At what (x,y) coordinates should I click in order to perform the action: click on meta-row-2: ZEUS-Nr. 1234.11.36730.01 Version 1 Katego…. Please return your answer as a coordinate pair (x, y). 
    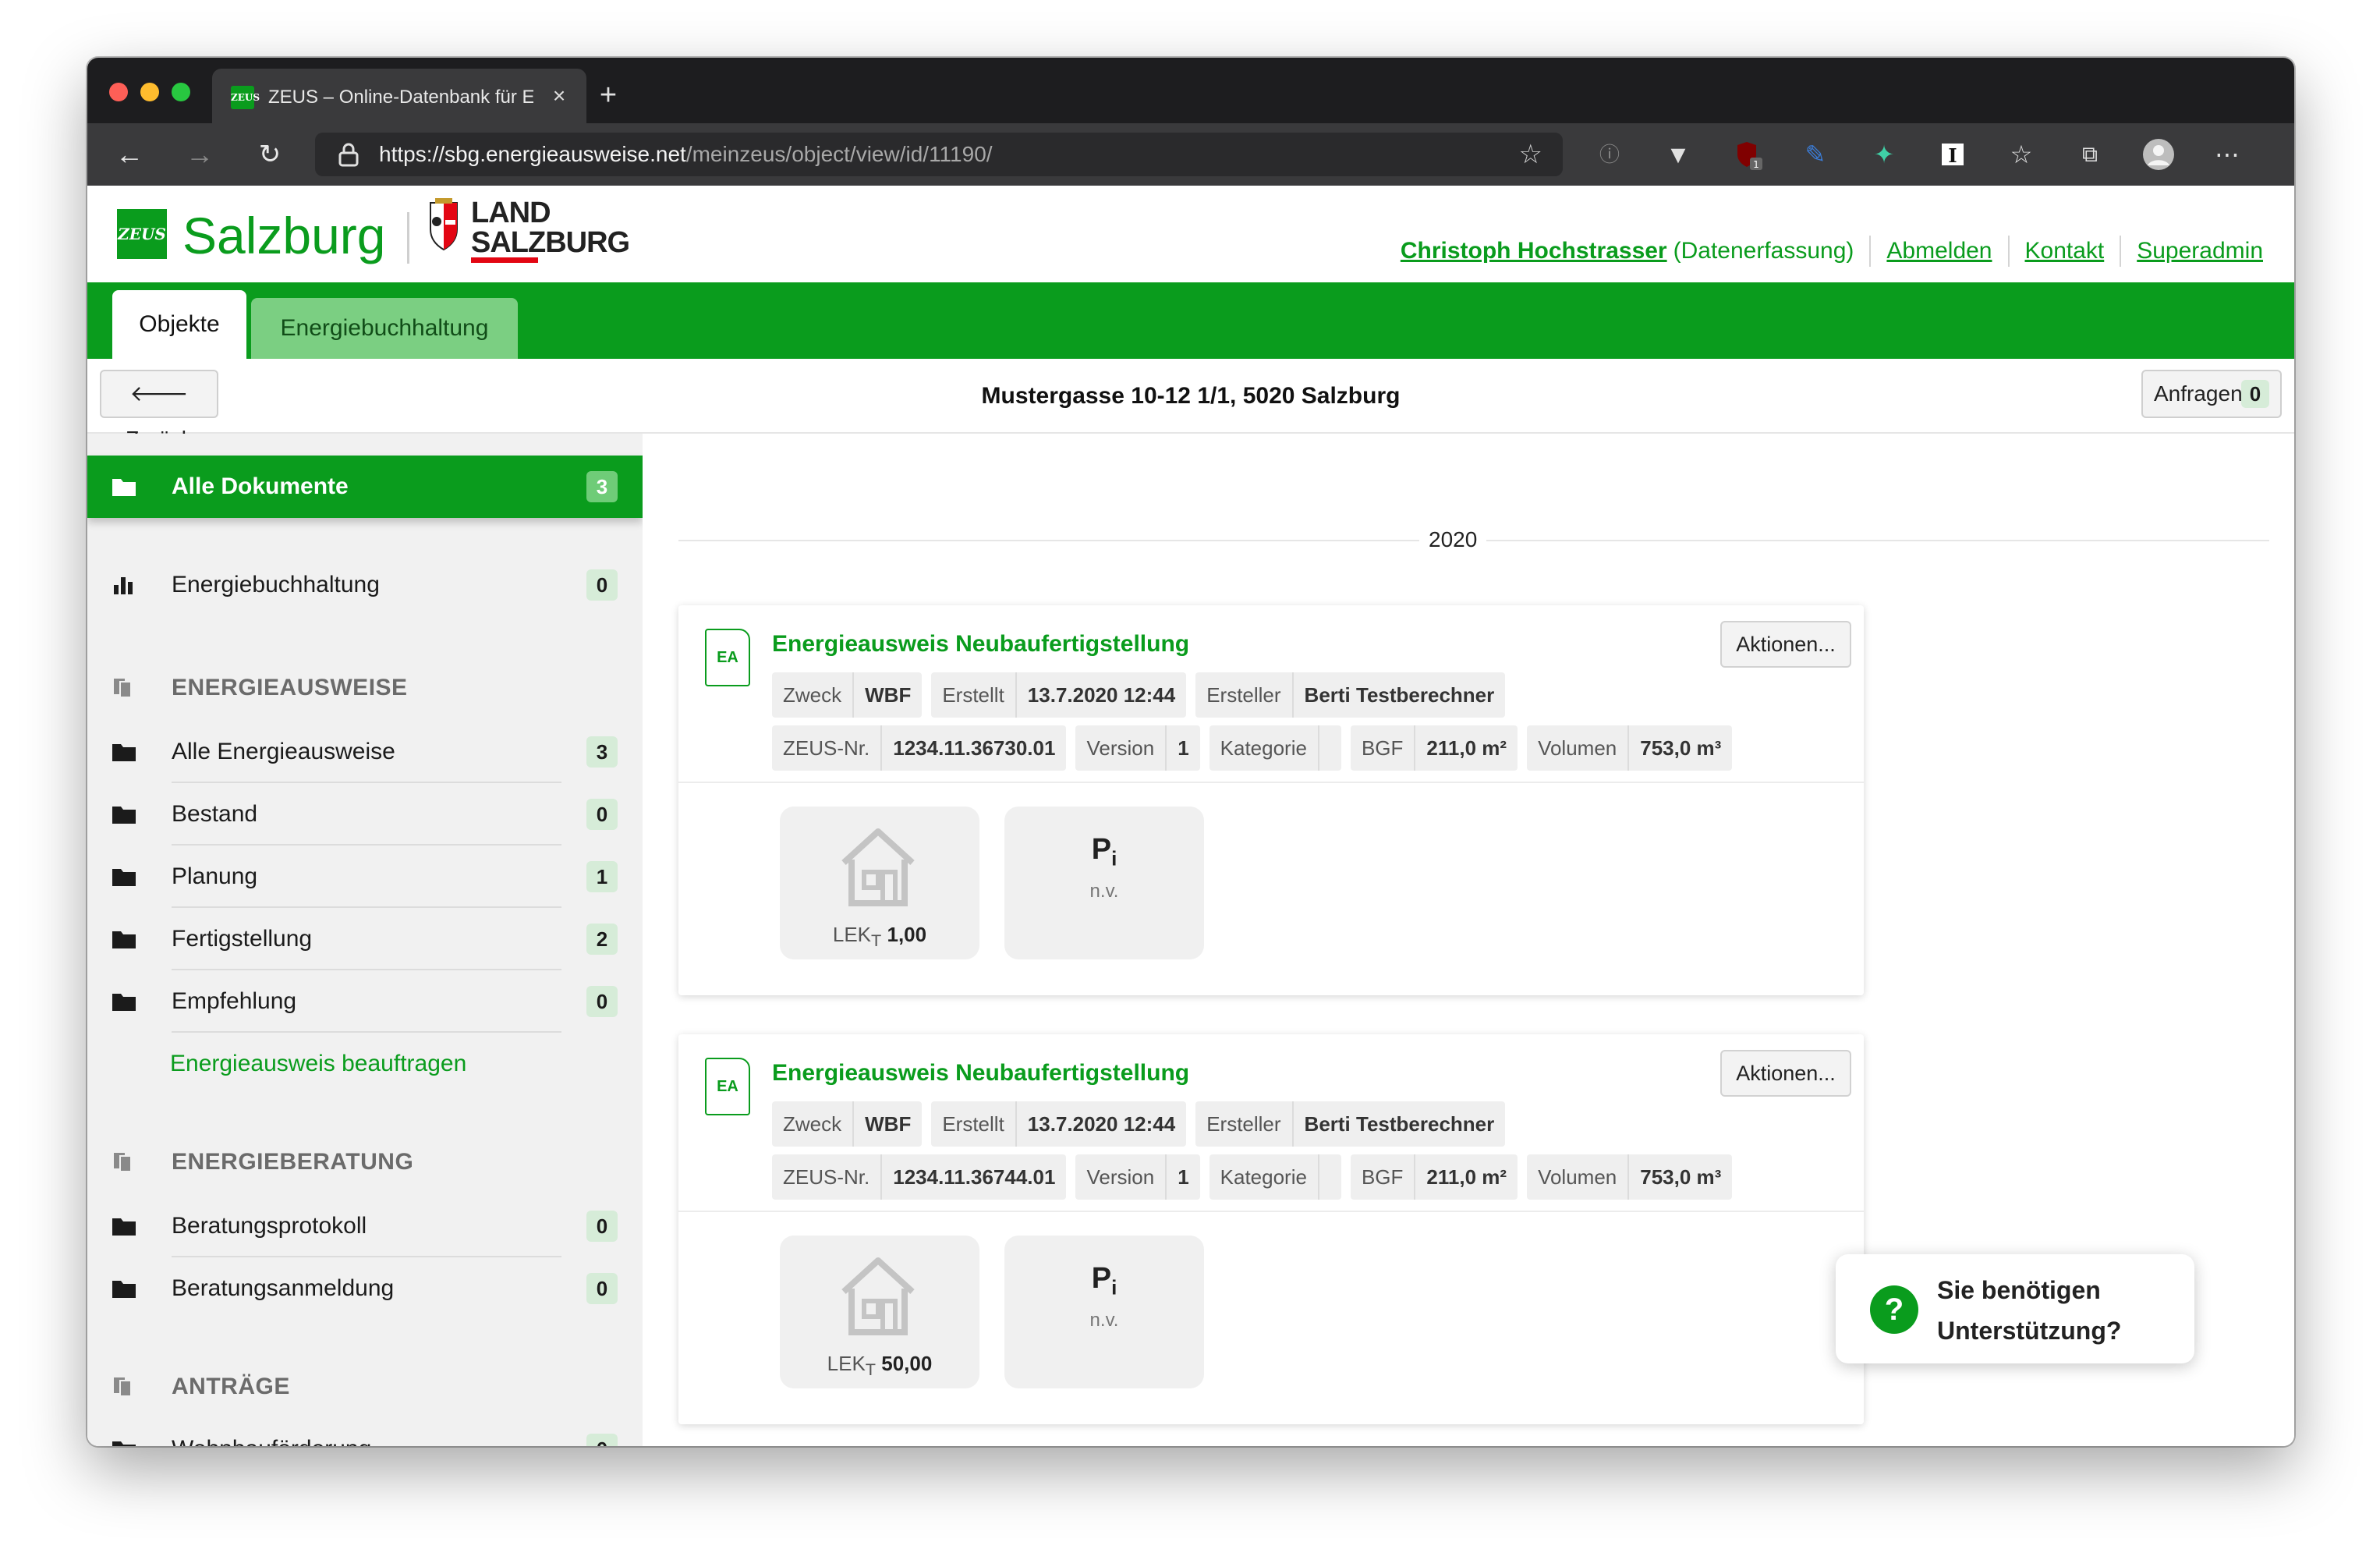
    Looking at the image, I should click on (1252, 748).